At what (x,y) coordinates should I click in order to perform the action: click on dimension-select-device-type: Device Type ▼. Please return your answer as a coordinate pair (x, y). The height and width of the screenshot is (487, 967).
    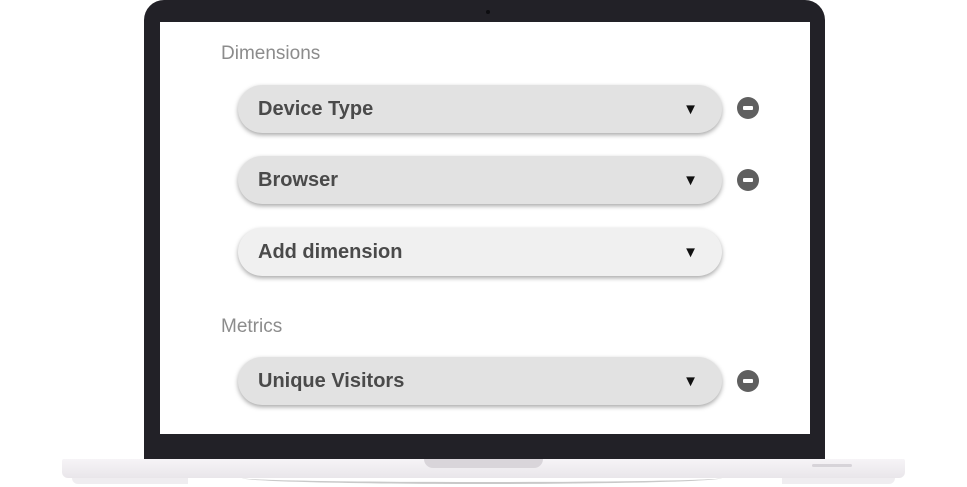
    Looking at the image, I should click on (480, 109).